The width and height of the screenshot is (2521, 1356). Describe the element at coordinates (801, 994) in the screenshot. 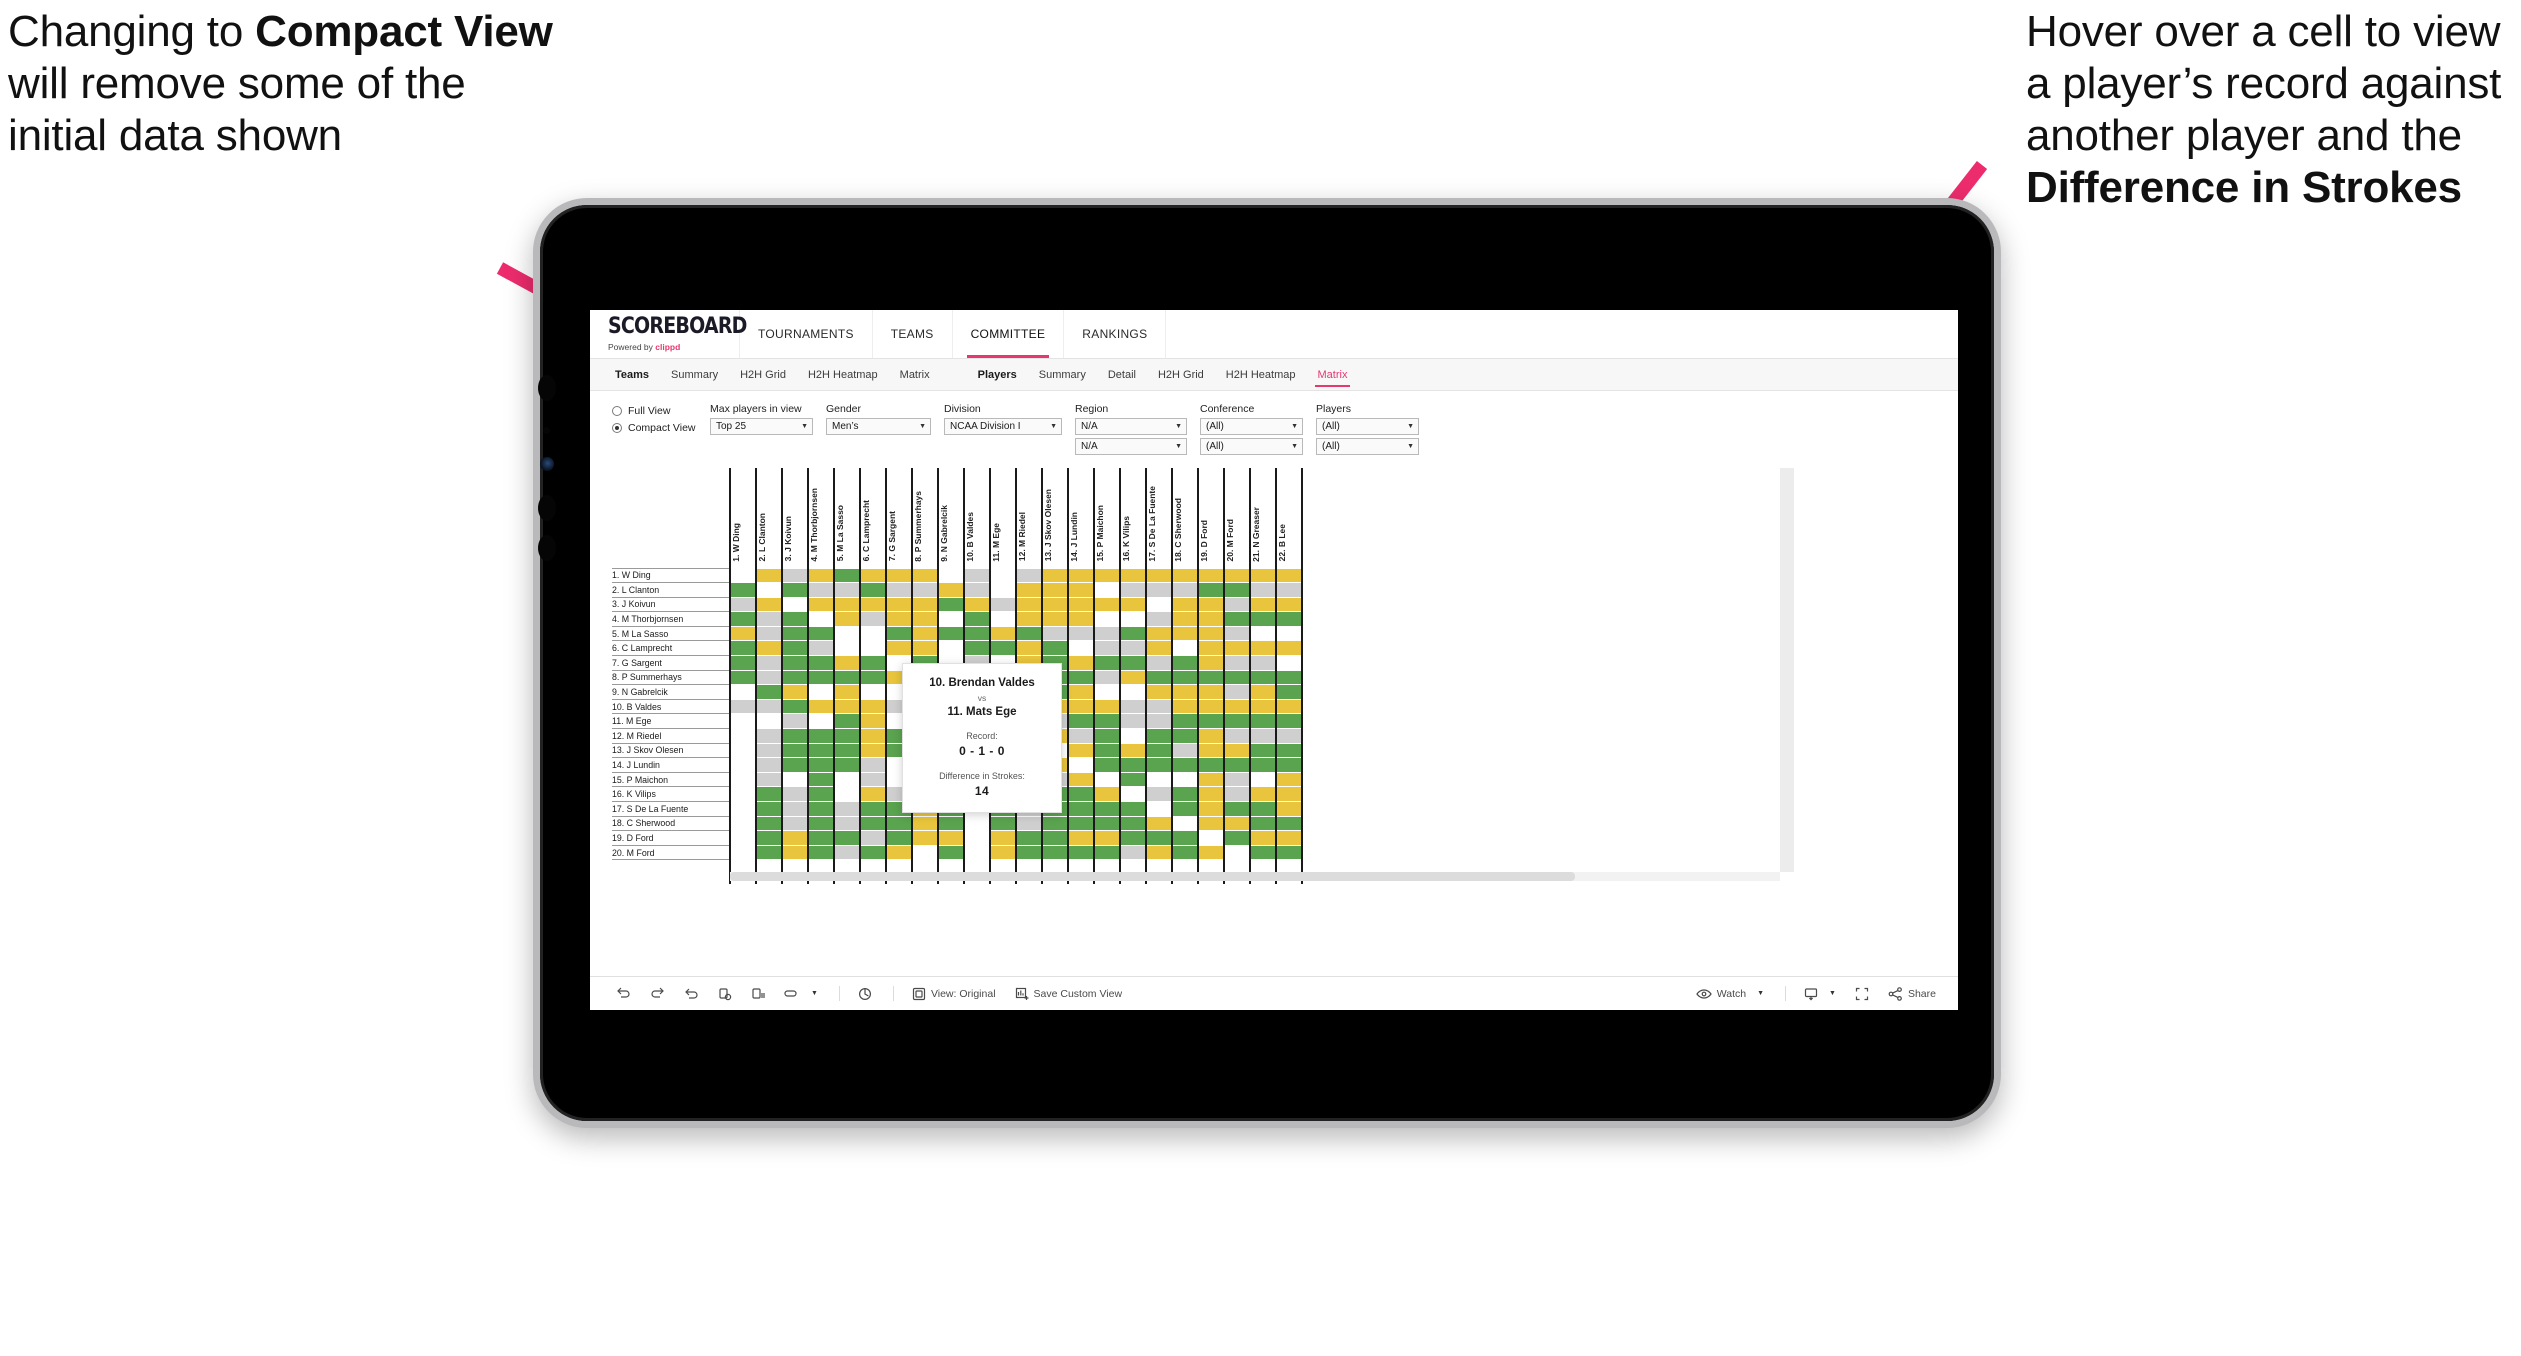

I see `pan-mode-dropdown: ▼` at that location.